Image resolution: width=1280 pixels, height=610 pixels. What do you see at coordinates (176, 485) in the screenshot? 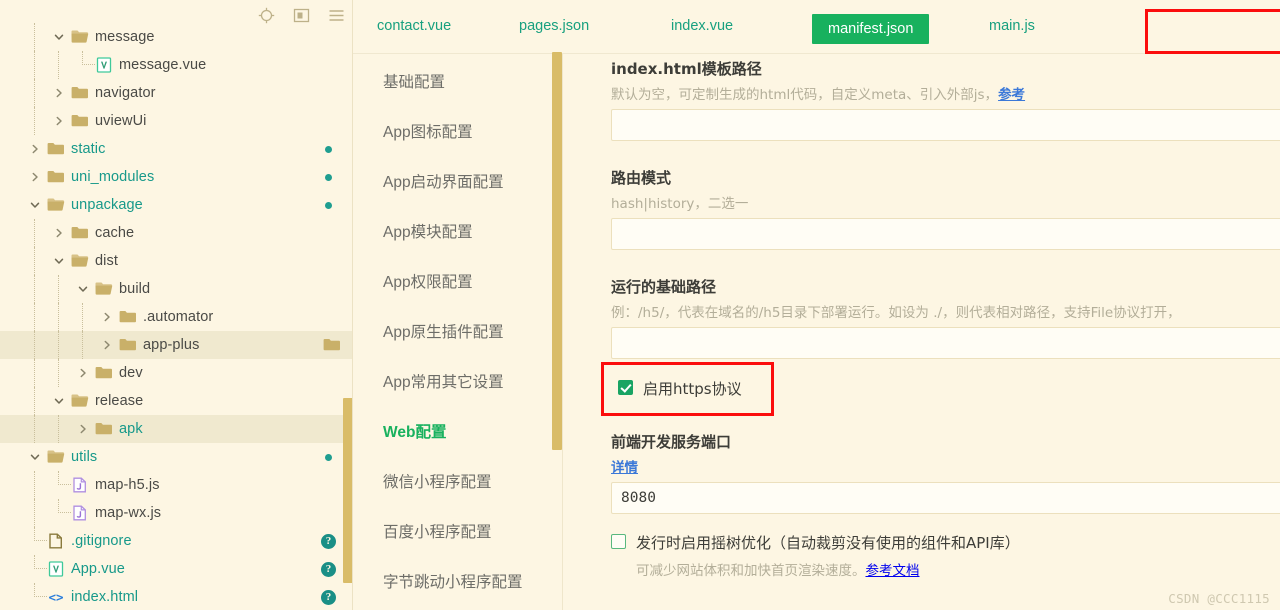
I see `tree-item-map-h5-js: map-h5.js` at bounding box center [176, 485].